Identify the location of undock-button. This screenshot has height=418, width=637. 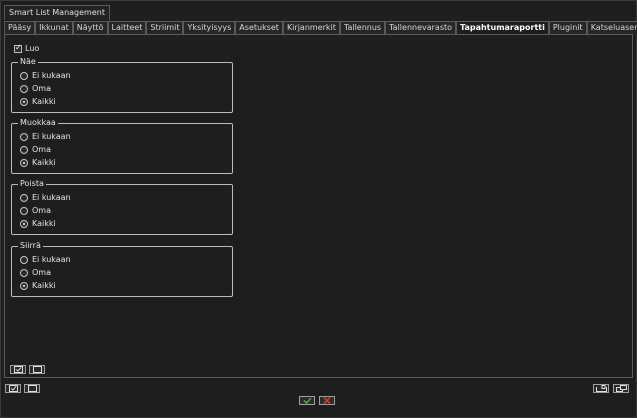
(621, 388).